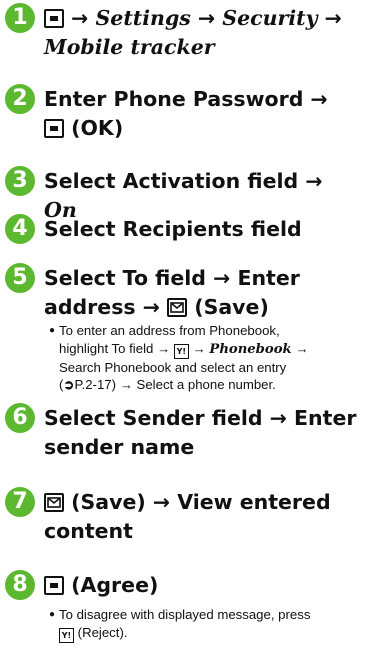  I want to click on menu-phonebook: Phonebook, so click(250, 349).